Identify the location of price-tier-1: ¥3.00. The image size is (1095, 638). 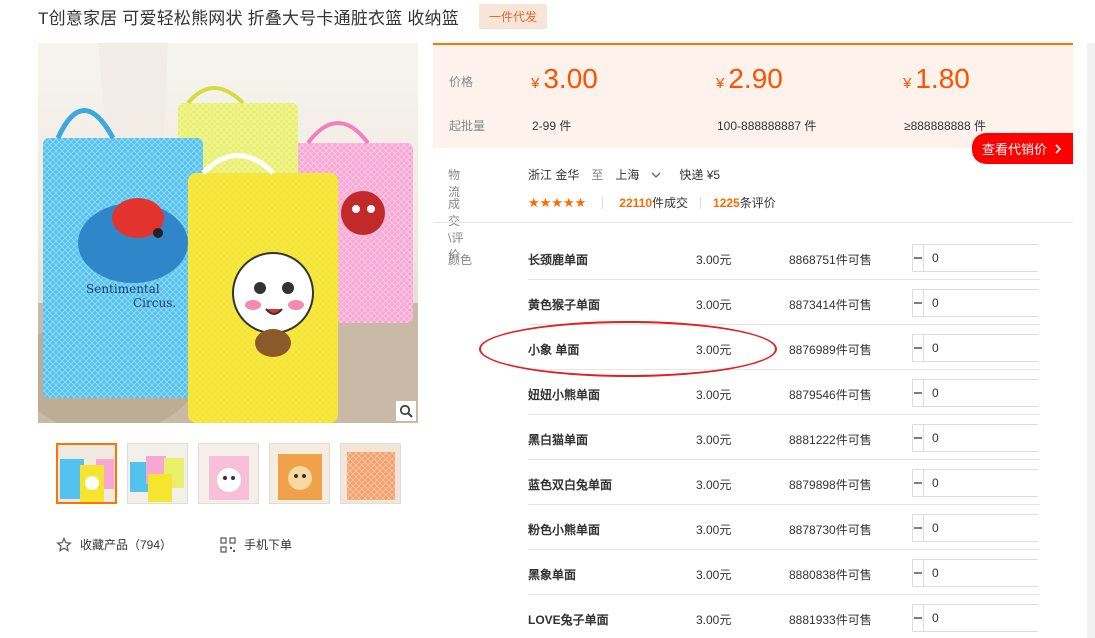
(564, 78).